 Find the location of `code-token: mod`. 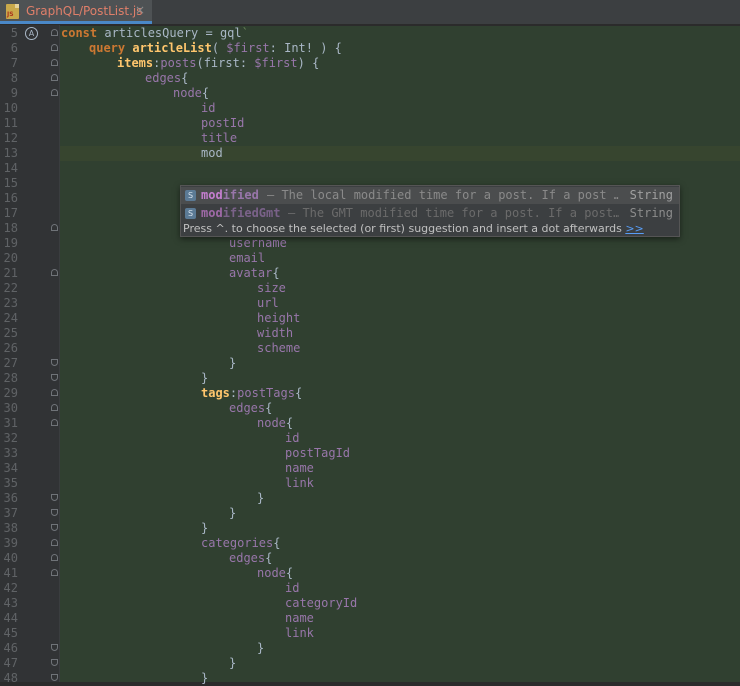

code-token: mod is located at coordinates (212, 153).